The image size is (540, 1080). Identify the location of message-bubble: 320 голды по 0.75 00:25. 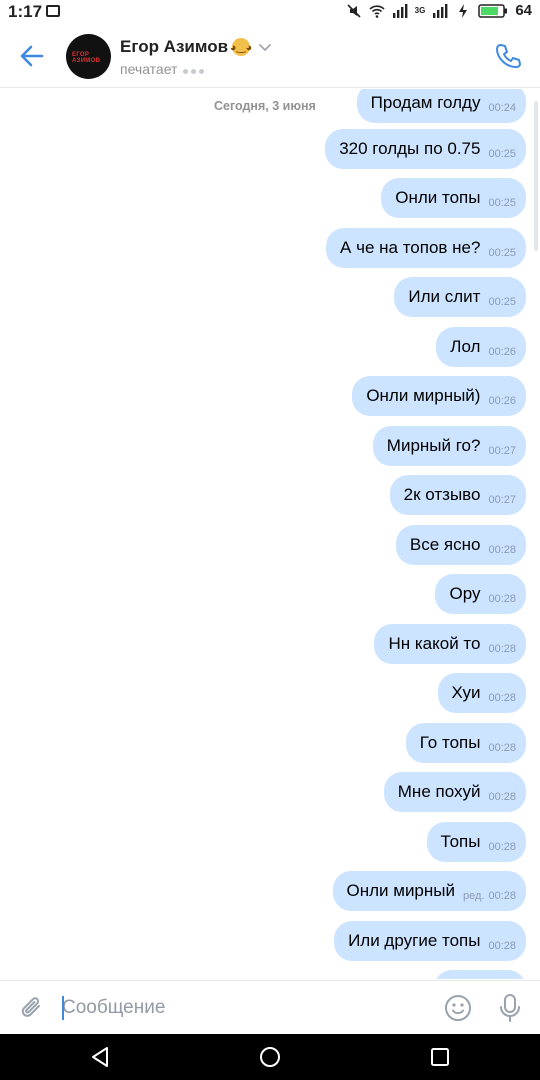
(425, 149).